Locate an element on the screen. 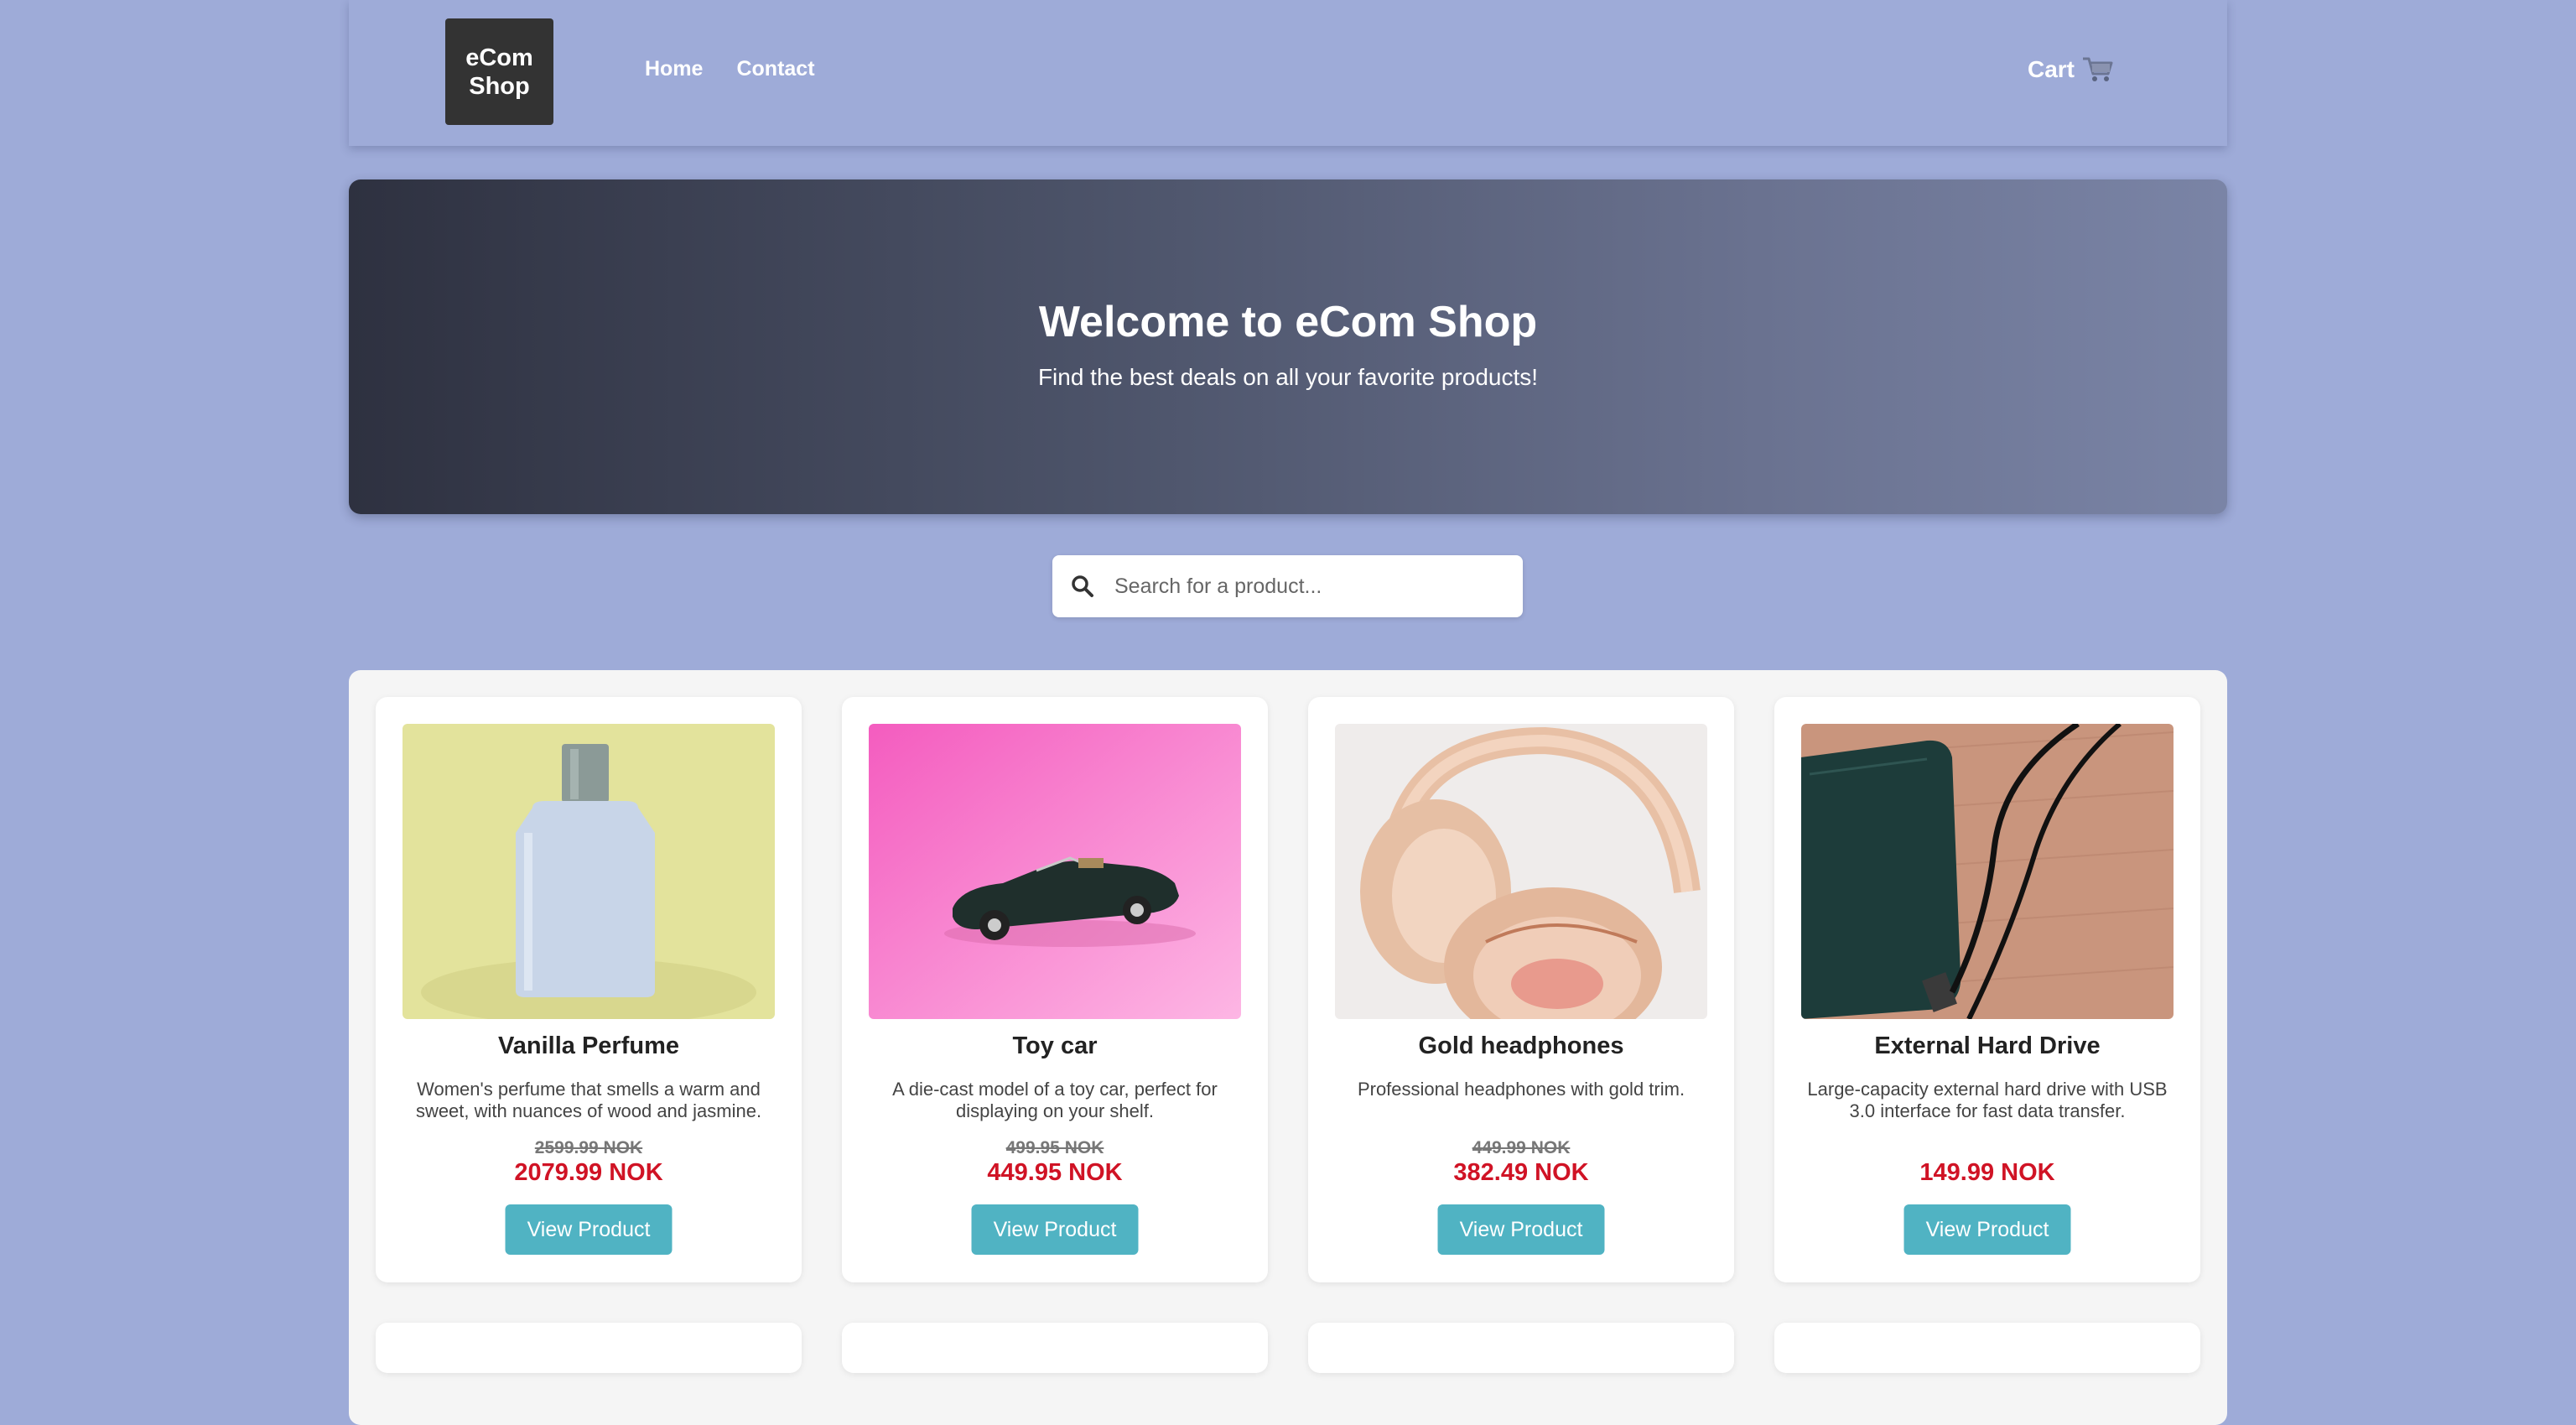  product-price: 382.49 NOK is located at coordinates (1521, 1172).